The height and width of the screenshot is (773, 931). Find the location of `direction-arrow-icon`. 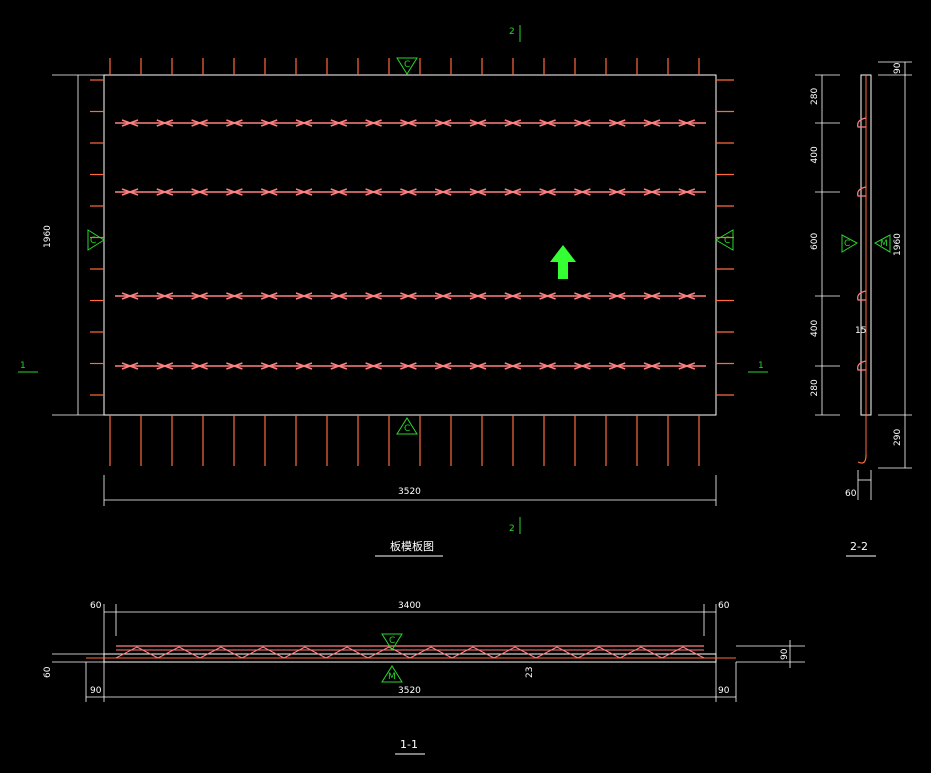

direction-arrow-icon is located at coordinates (563, 262).